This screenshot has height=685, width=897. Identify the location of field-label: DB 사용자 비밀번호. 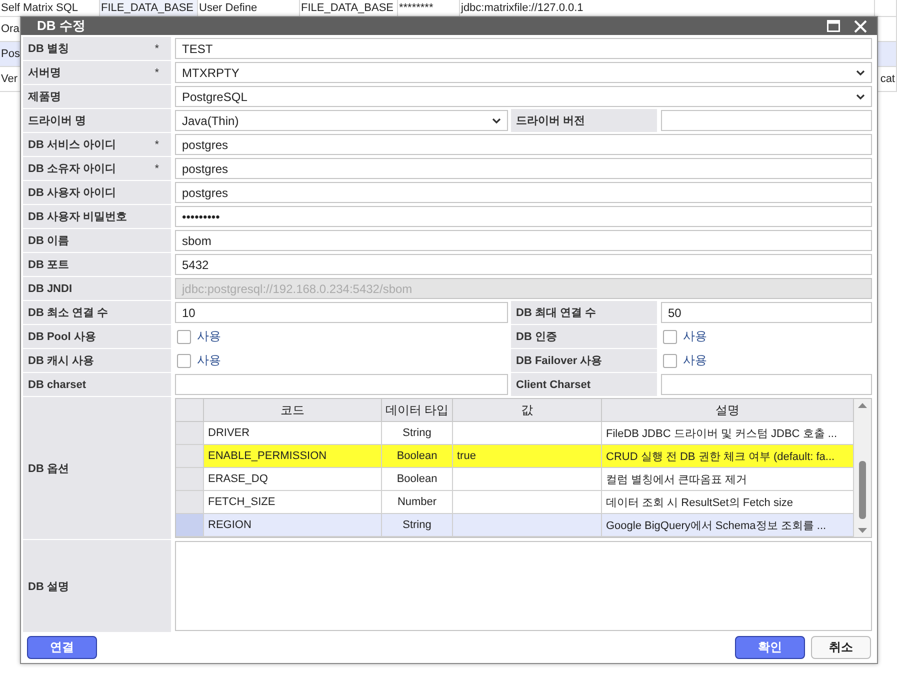
(77, 217).